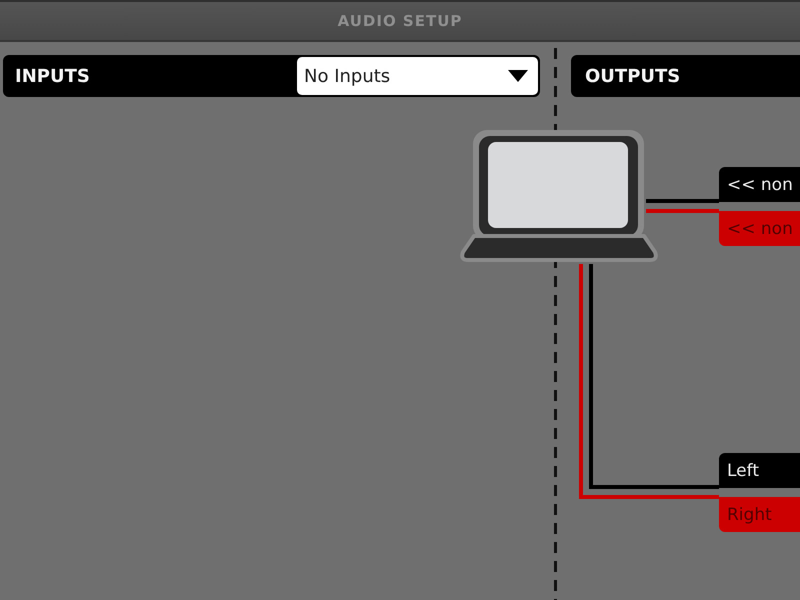 This screenshot has height=600, width=800. Describe the element at coordinates (759, 470) in the screenshot. I see `channel-tag: Left` at that location.